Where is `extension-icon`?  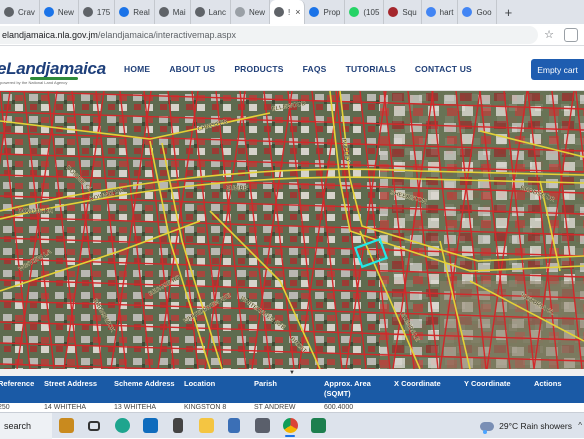 extension-icon is located at coordinates (571, 34).